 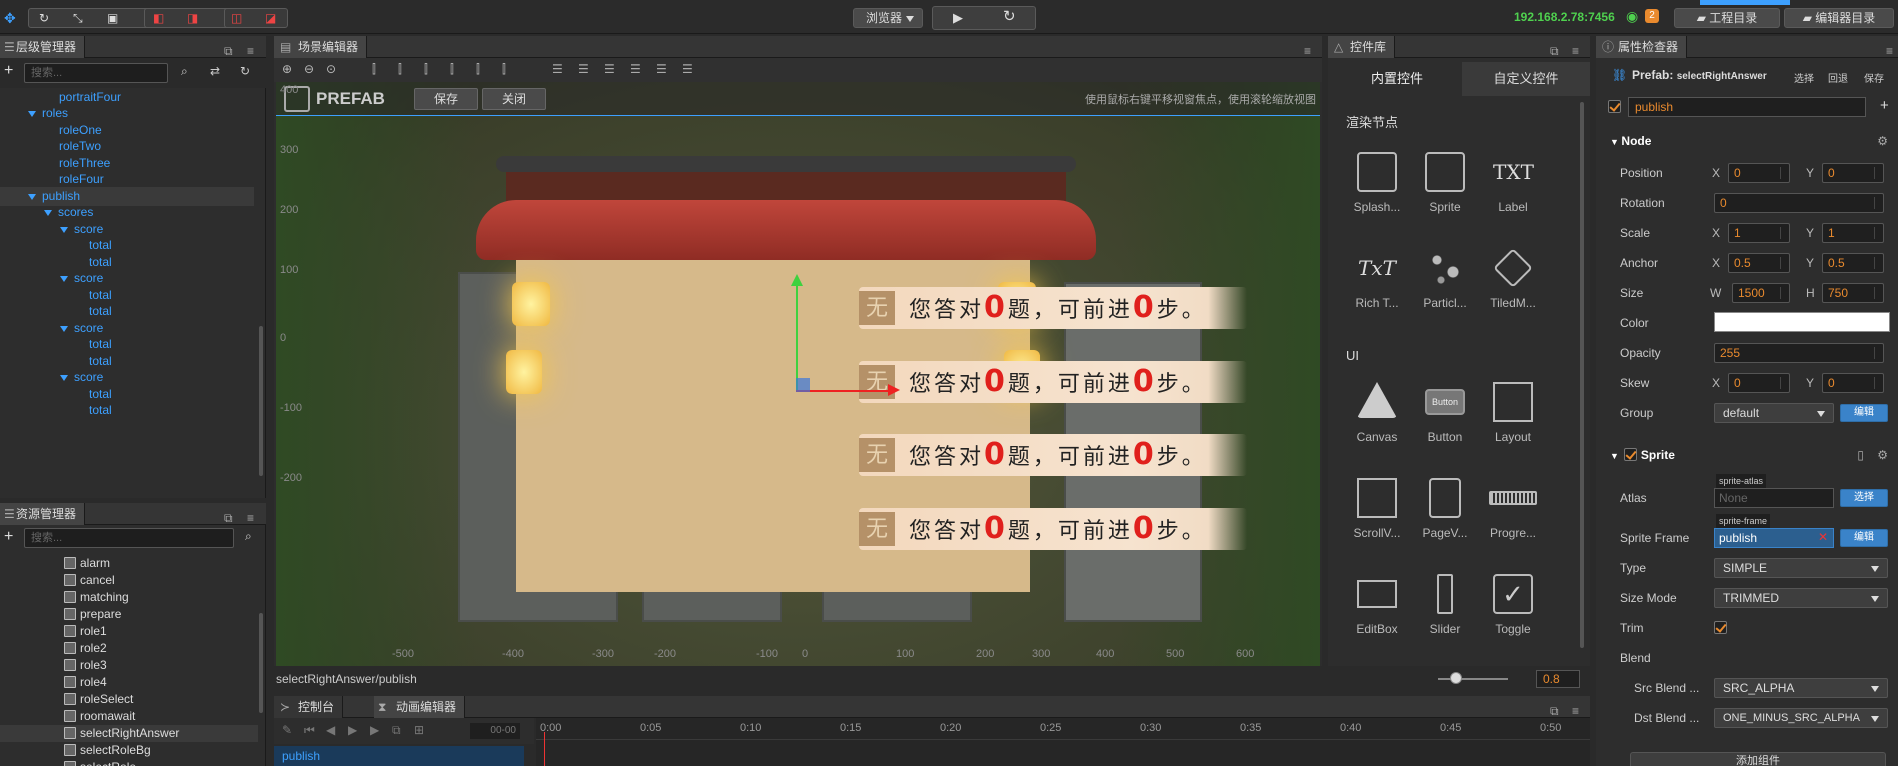 What do you see at coordinates (1564, 17) in the screenshot?
I see `preview-ip-address: 192.168.2.78:7456` at bounding box center [1564, 17].